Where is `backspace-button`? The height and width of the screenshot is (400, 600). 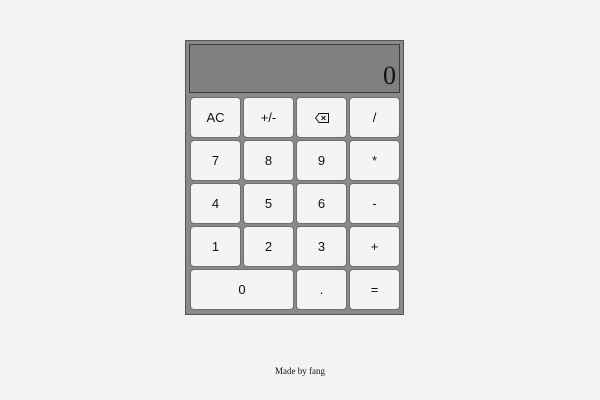 backspace-button is located at coordinates (321, 117).